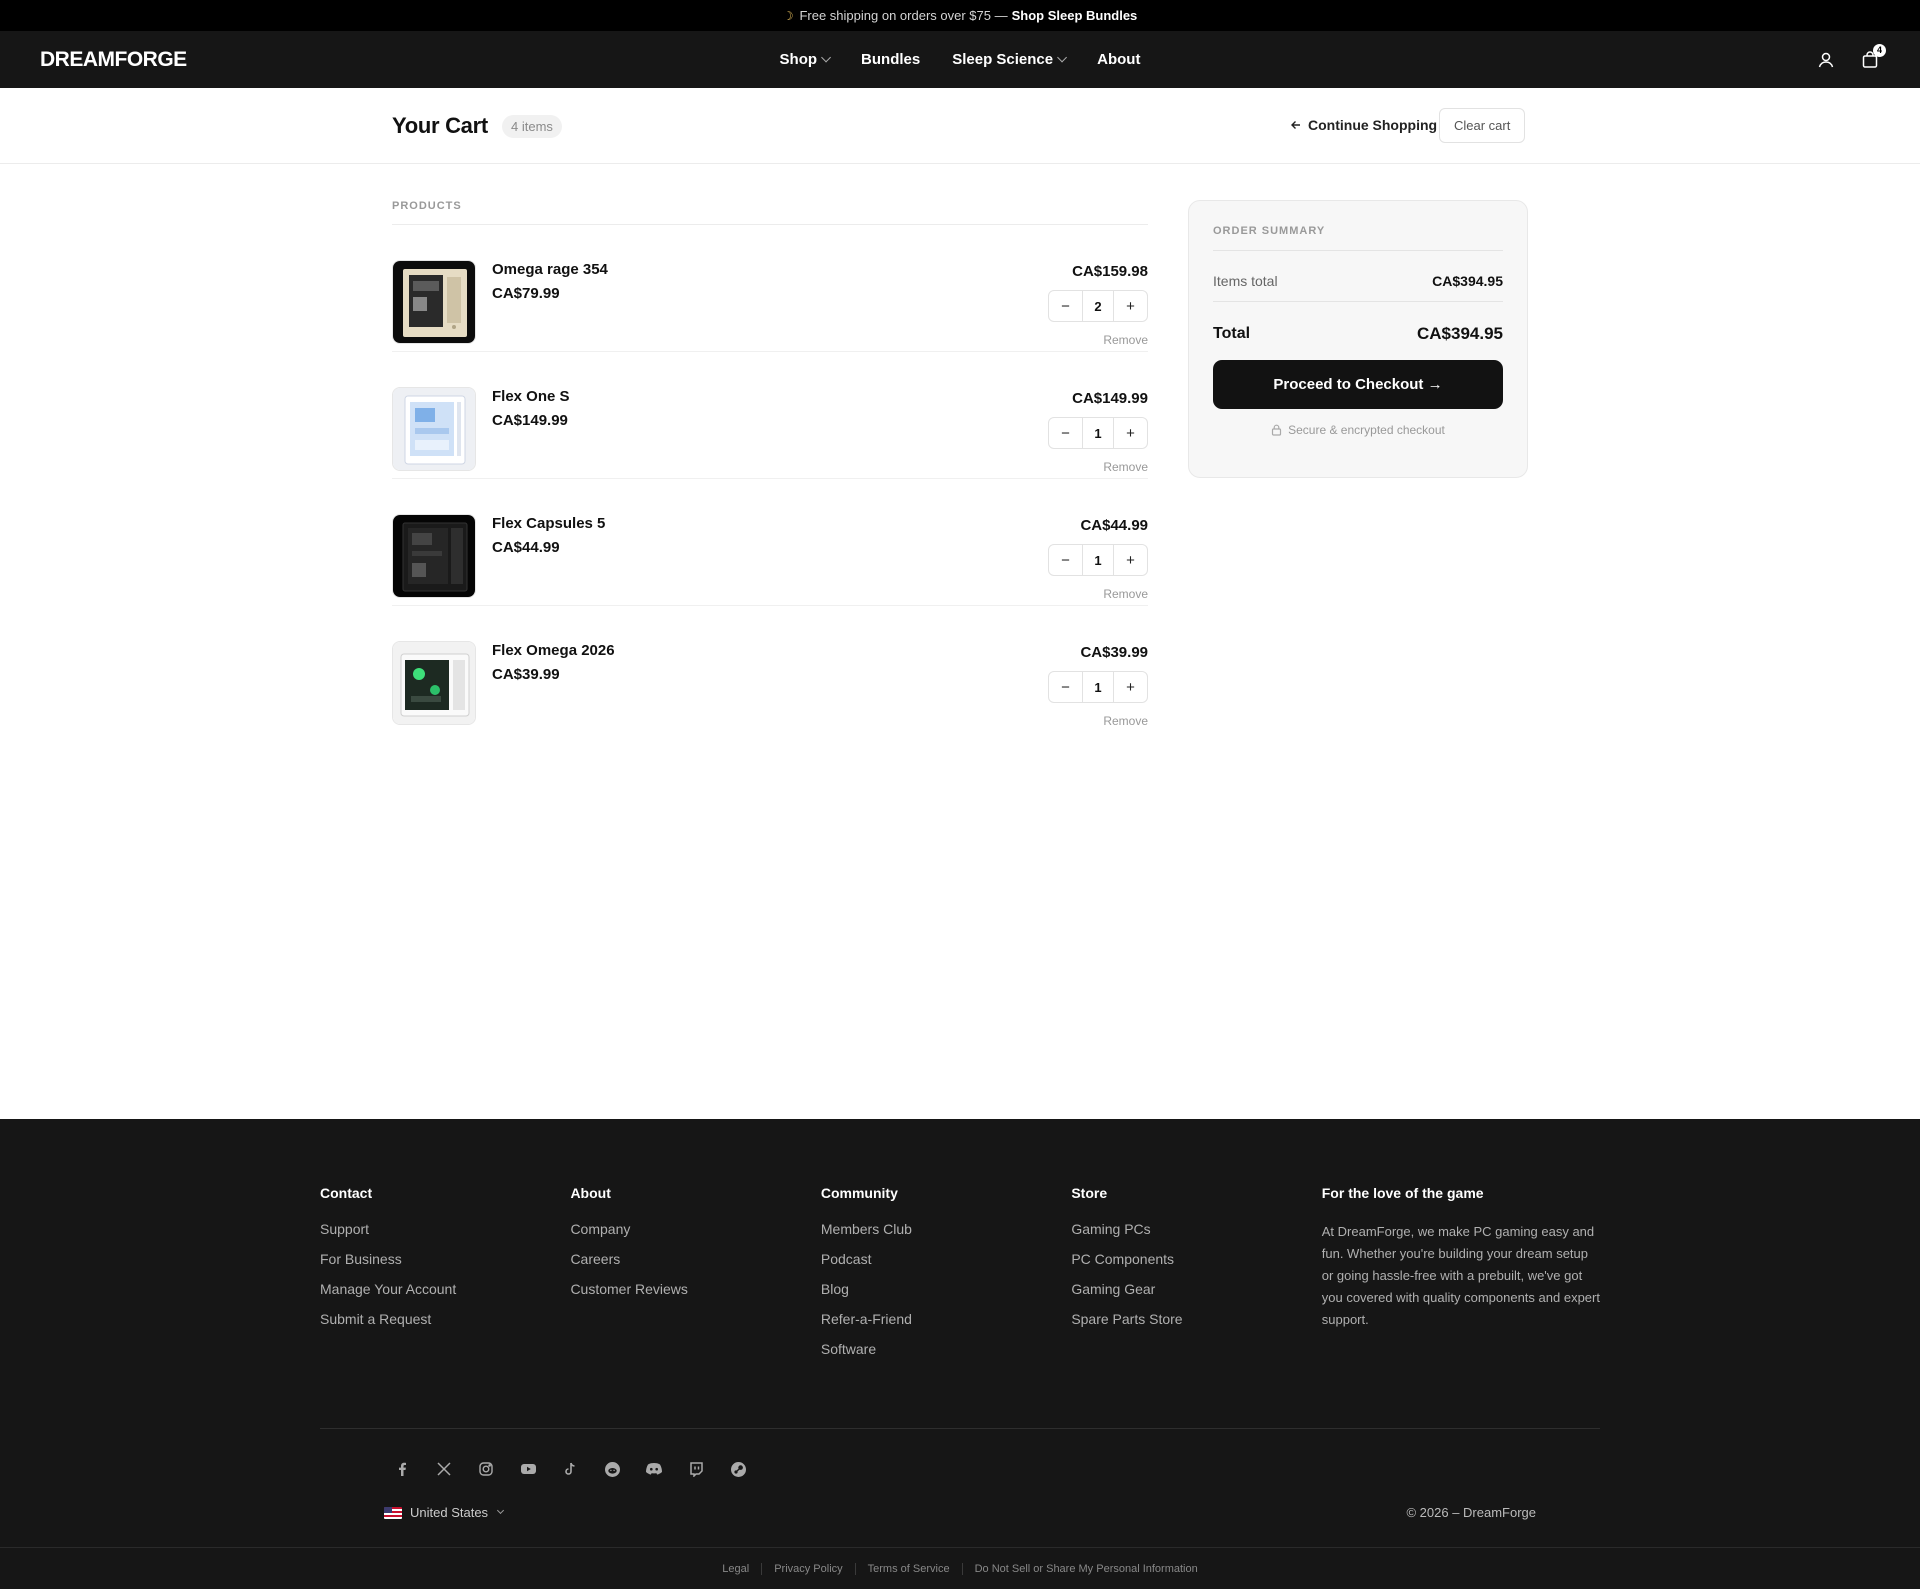 The image size is (1920, 1589). Describe the element at coordinates (445, 1319) in the screenshot. I see `footer-link: Submit a Request` at that location.